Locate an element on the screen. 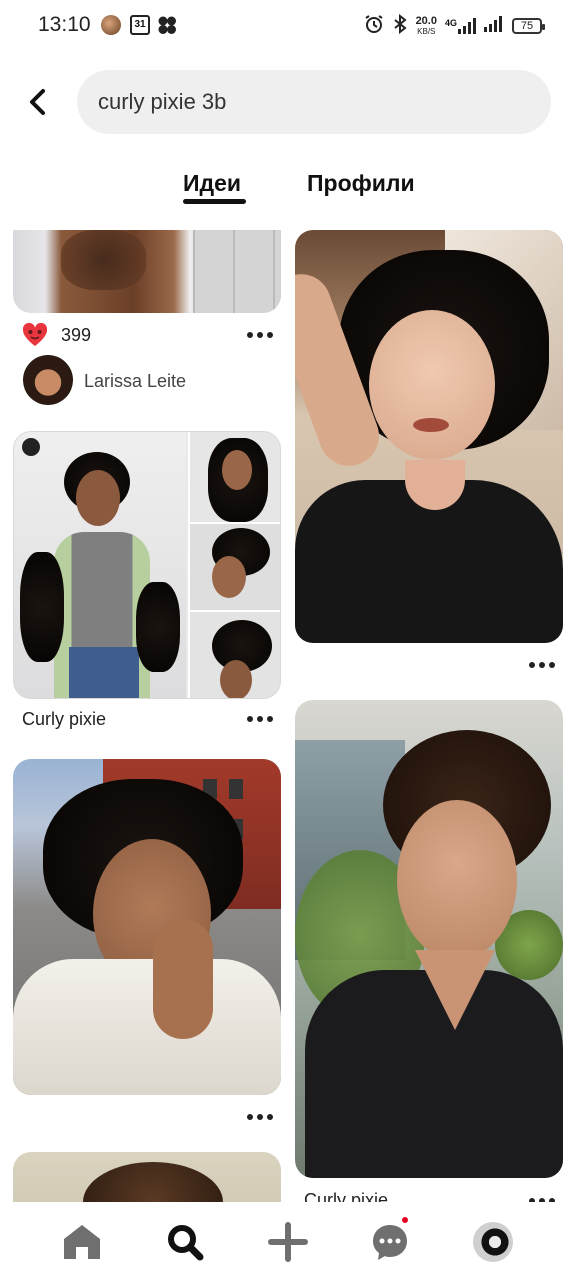 The height and width of the screenshot is (1280, 576). avatar is located at coordinates (48, 380).